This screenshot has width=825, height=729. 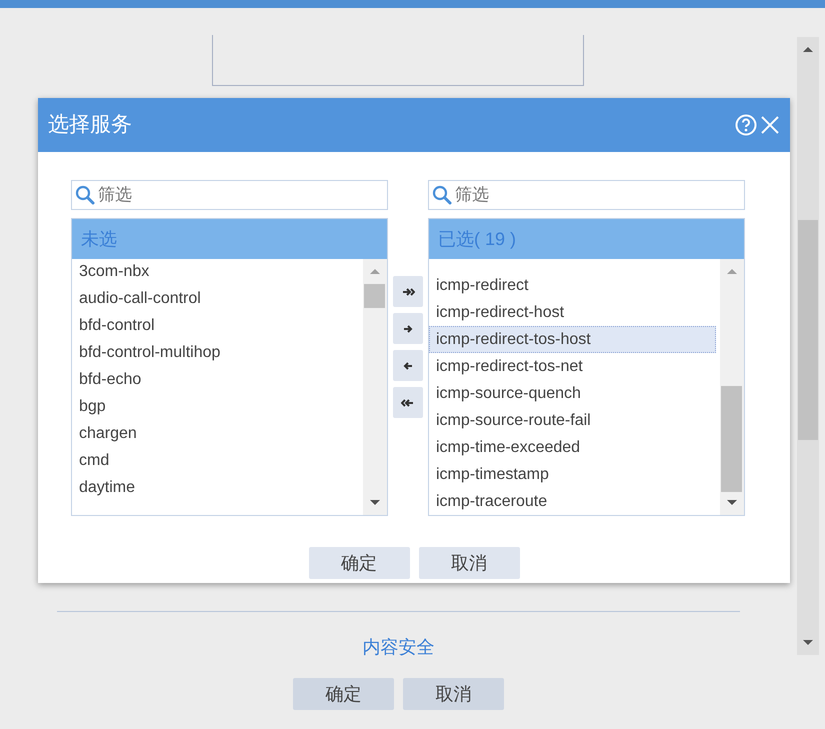 What do you see at coordinates (215, 298) in the screenshot?
I see `list-item: audio-call-control` at bounding box center [215, 298].